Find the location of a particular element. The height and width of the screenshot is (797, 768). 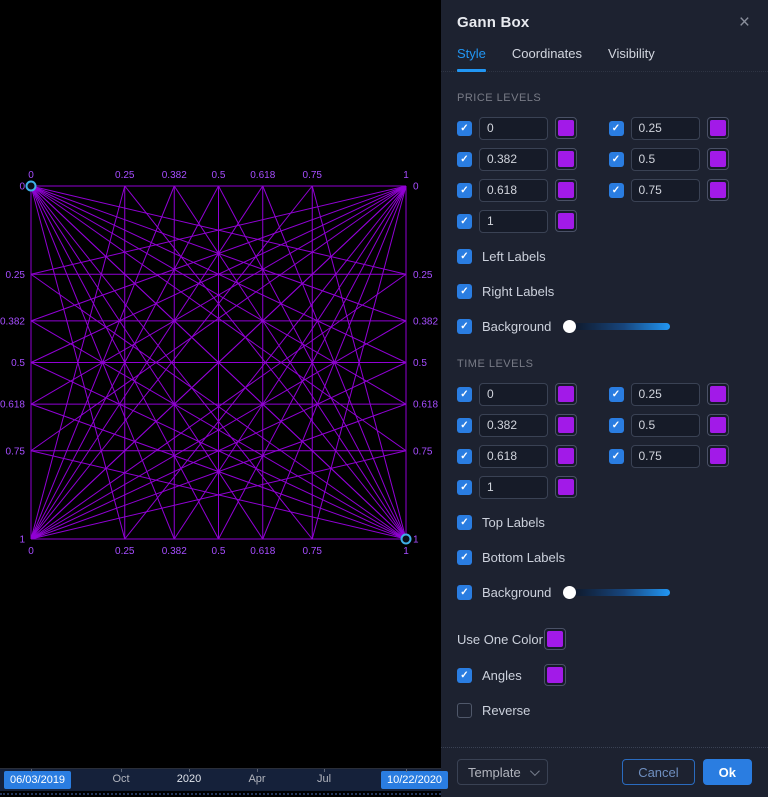

left-labels-checkbox: ✓ is located at coordinates (464, 256).